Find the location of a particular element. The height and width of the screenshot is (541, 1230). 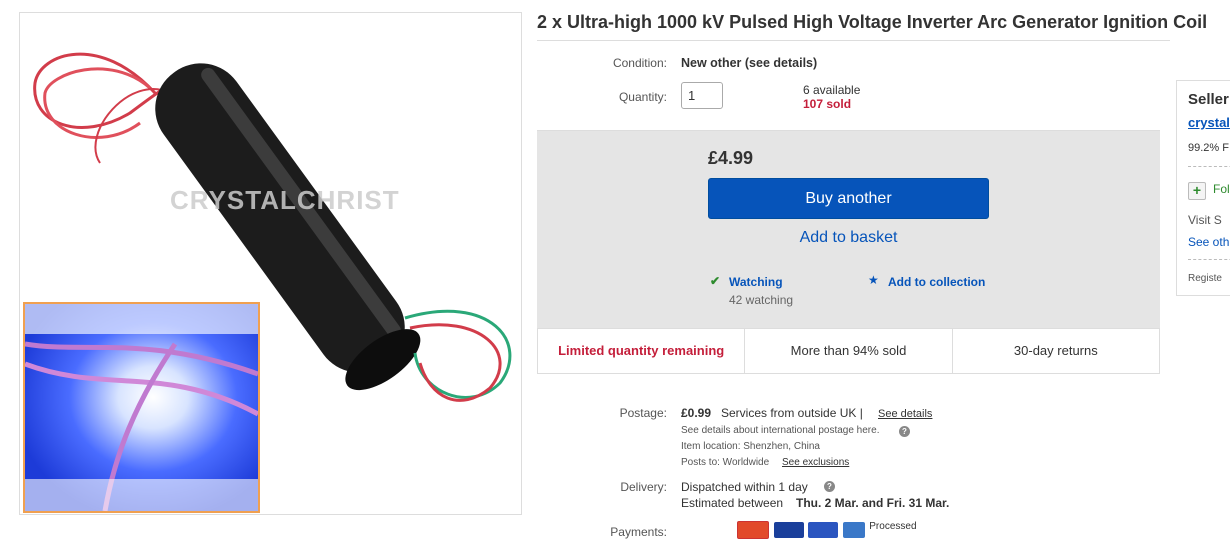

maestro-logo is located at coordinates (823, 530).